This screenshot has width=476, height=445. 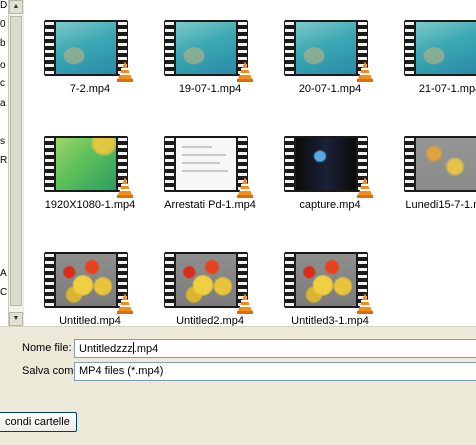 I want to click on file-item: 21-07-1.mp4, so click(x=430, y=57).